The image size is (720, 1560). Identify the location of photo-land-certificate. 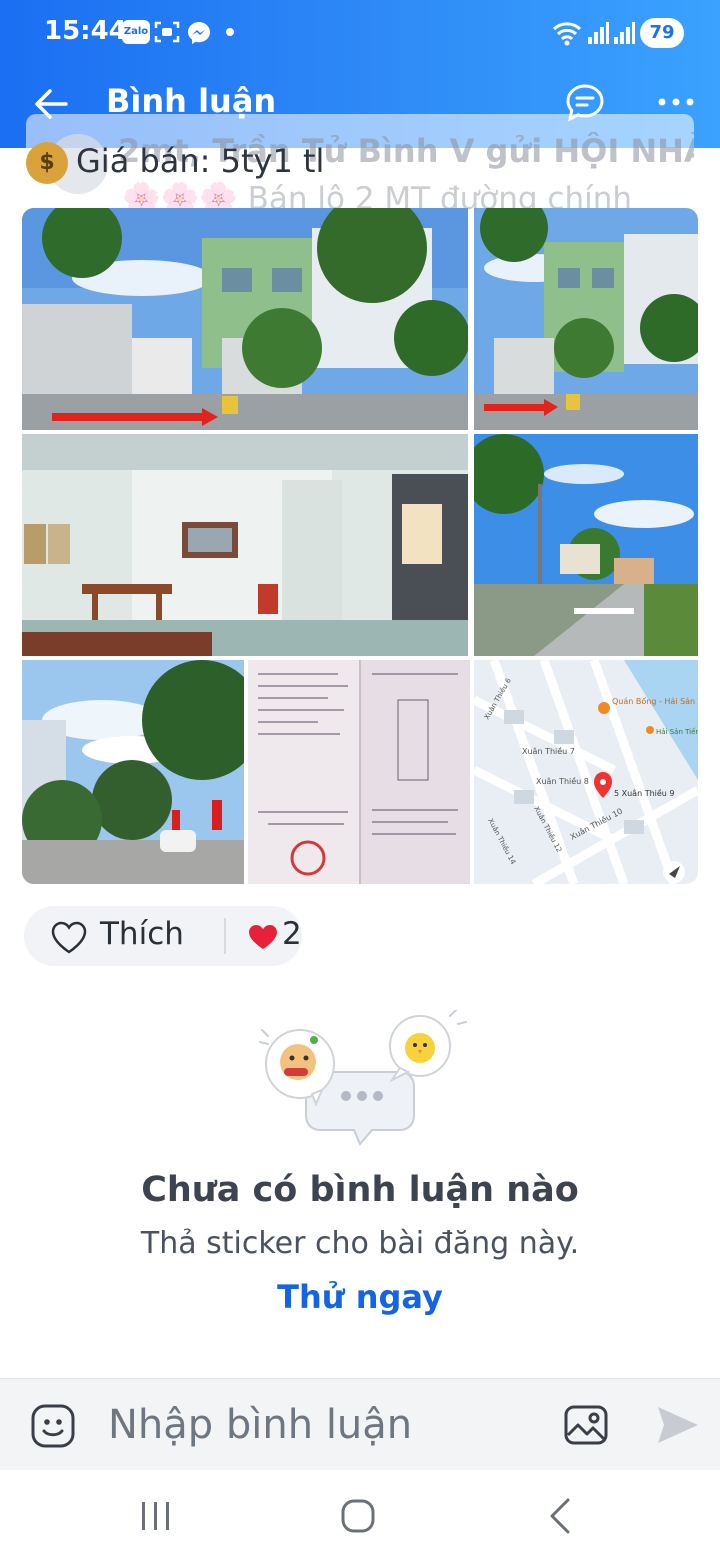
(359, 772).